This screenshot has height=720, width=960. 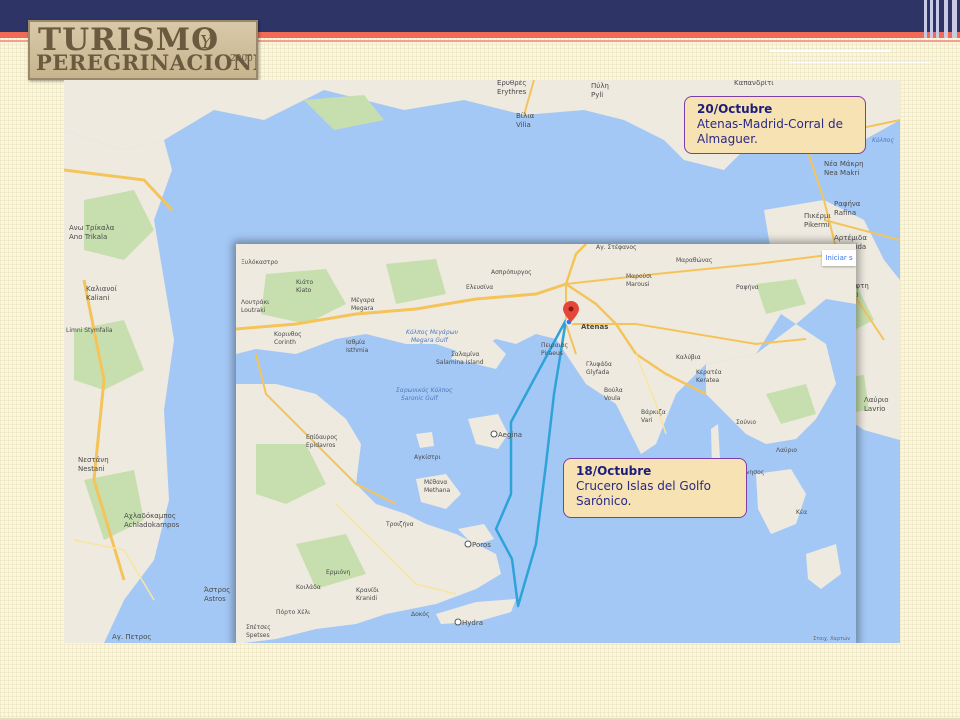 What do you see at coordinates (89, 330) in the screenshot?
I see `svg-text: Limni Stymfalia` at bounding box center [89, 330].